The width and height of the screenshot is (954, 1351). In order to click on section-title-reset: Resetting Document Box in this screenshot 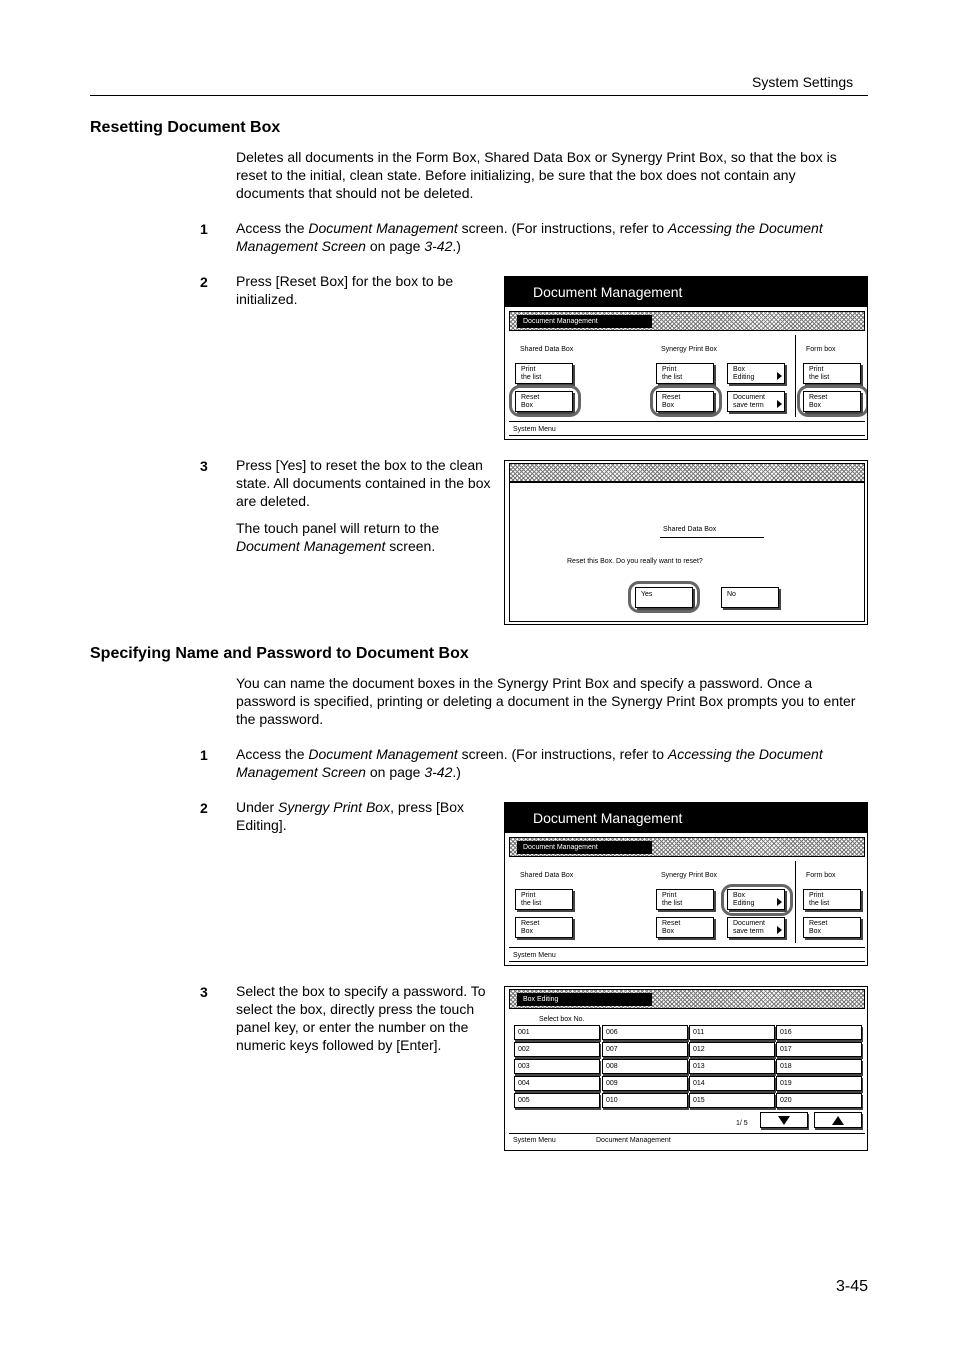, I will do `click(185, 127)`.